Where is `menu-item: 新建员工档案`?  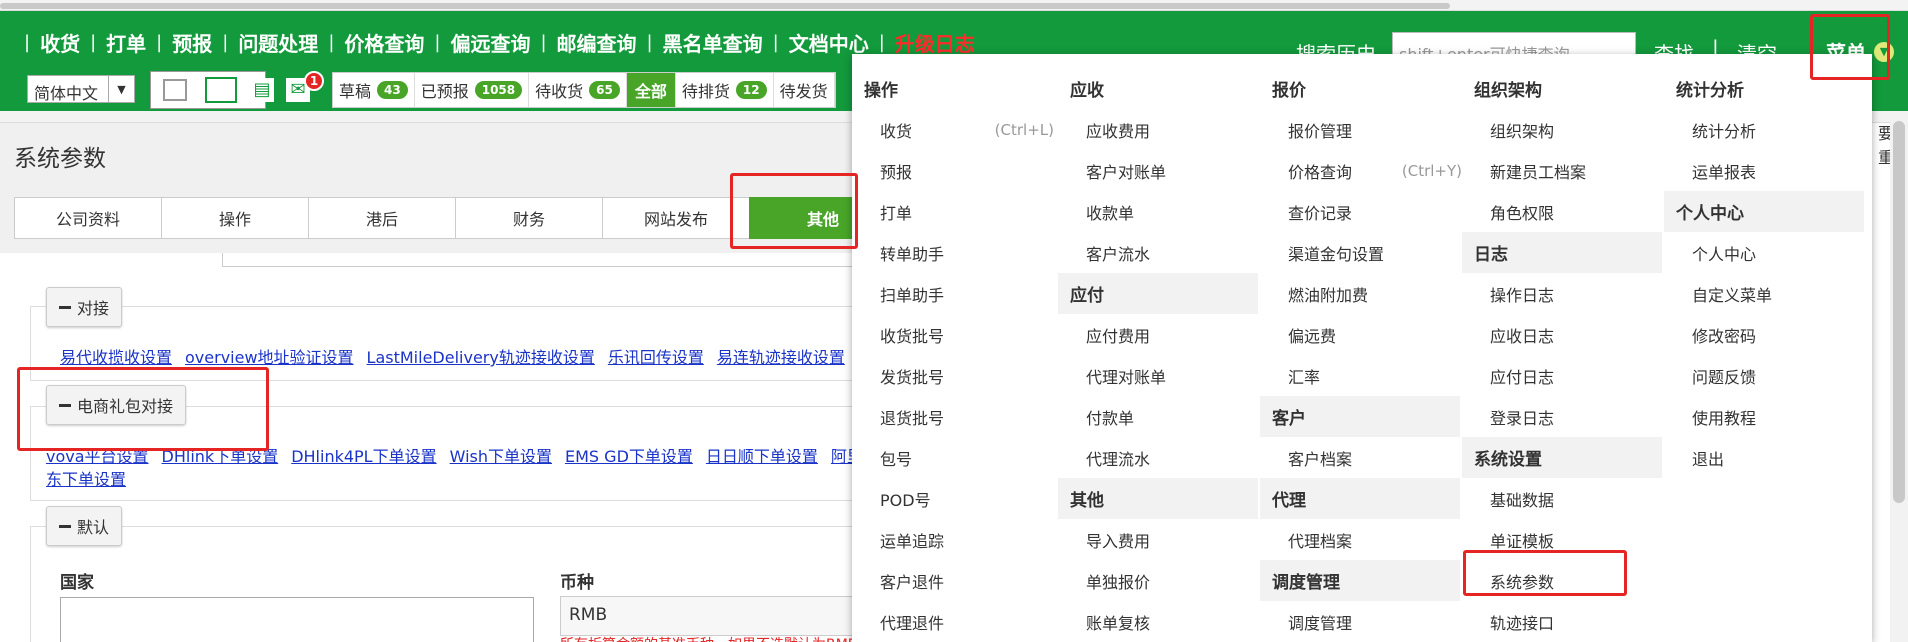 menu-item: 新建员工档案 is located at coordinates (1562, 170).